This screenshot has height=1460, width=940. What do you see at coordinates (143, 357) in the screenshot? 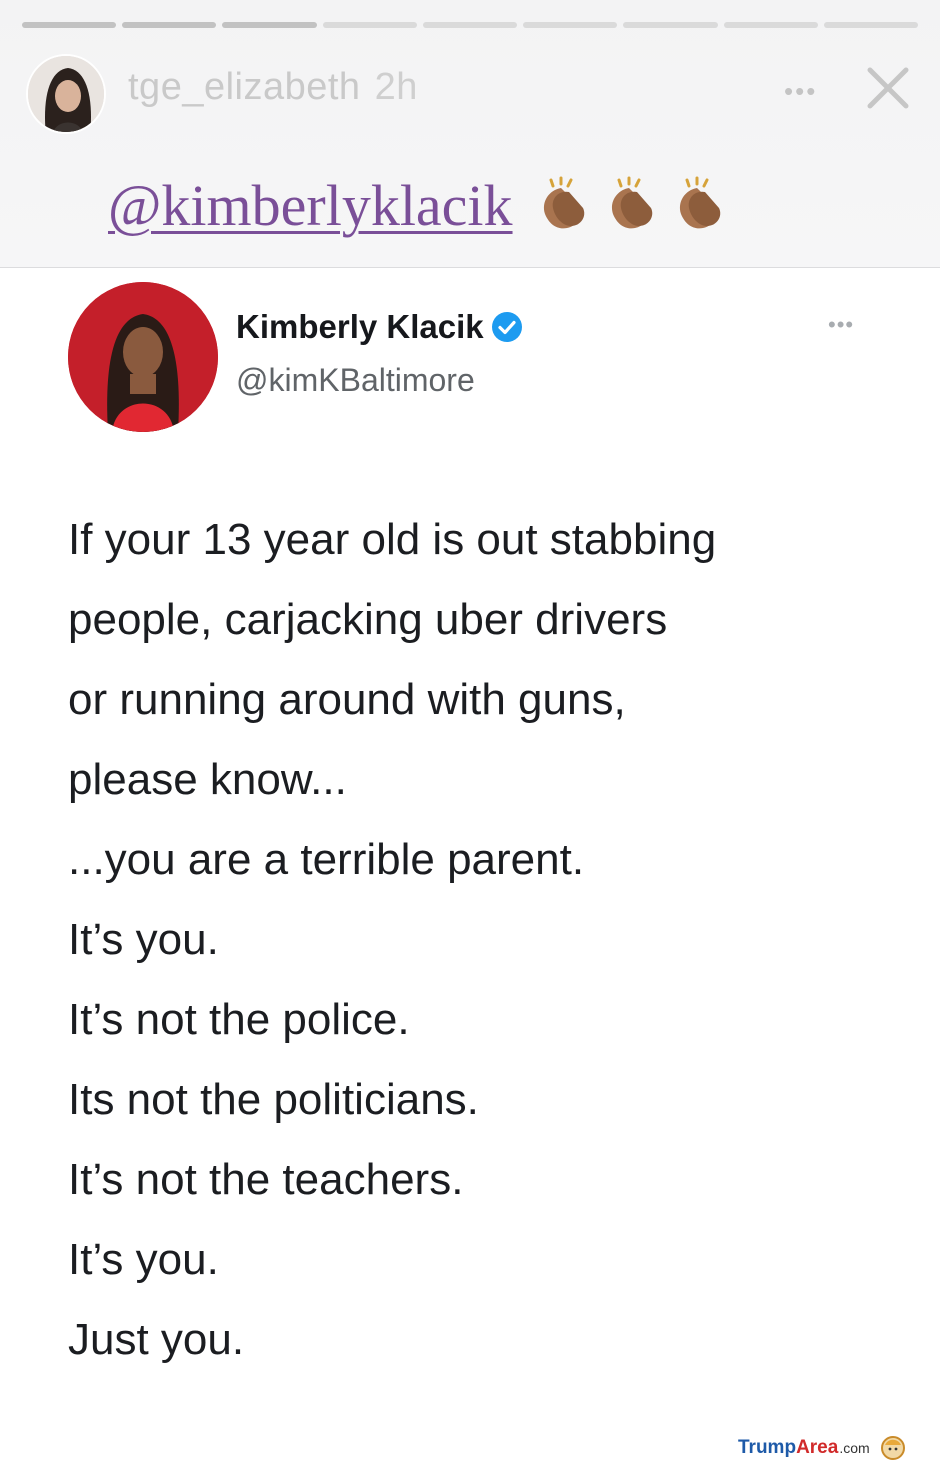
I see `tweet-author-avatar` at bounding box center [143, 357].